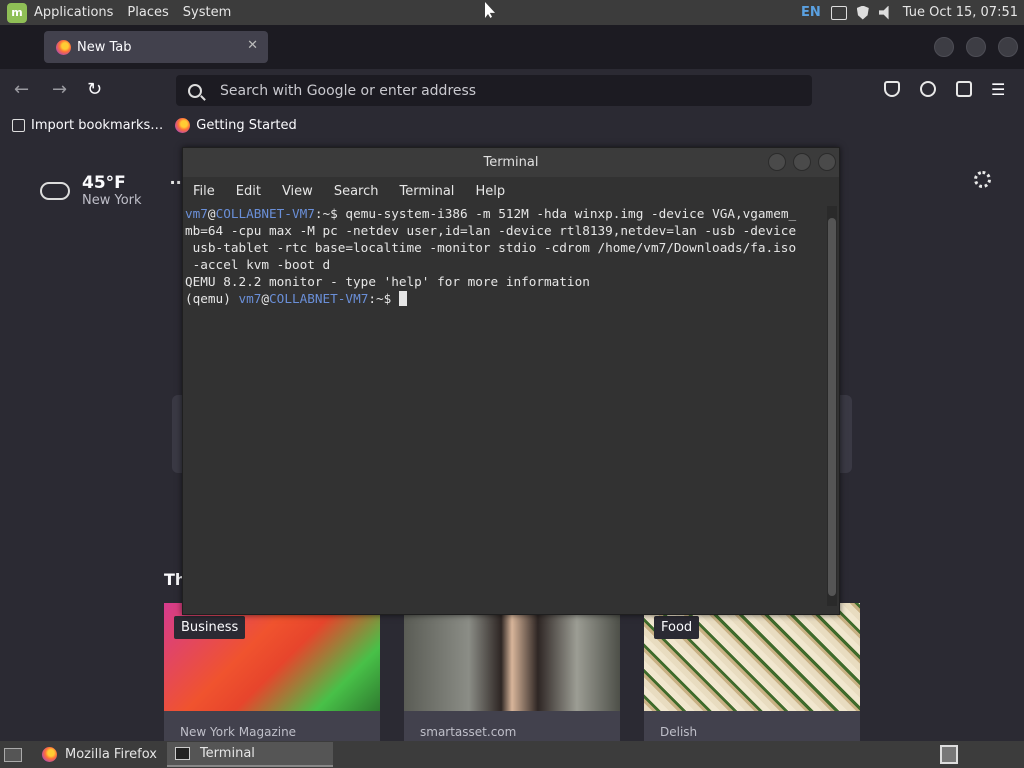 The height and width of the screenshot is (768, 1024). What do you see at coordinates (111, 754) in the screenshot?
I see `taskbar-item-label: Mozilla Firefox` at bounding box center [111, 754].